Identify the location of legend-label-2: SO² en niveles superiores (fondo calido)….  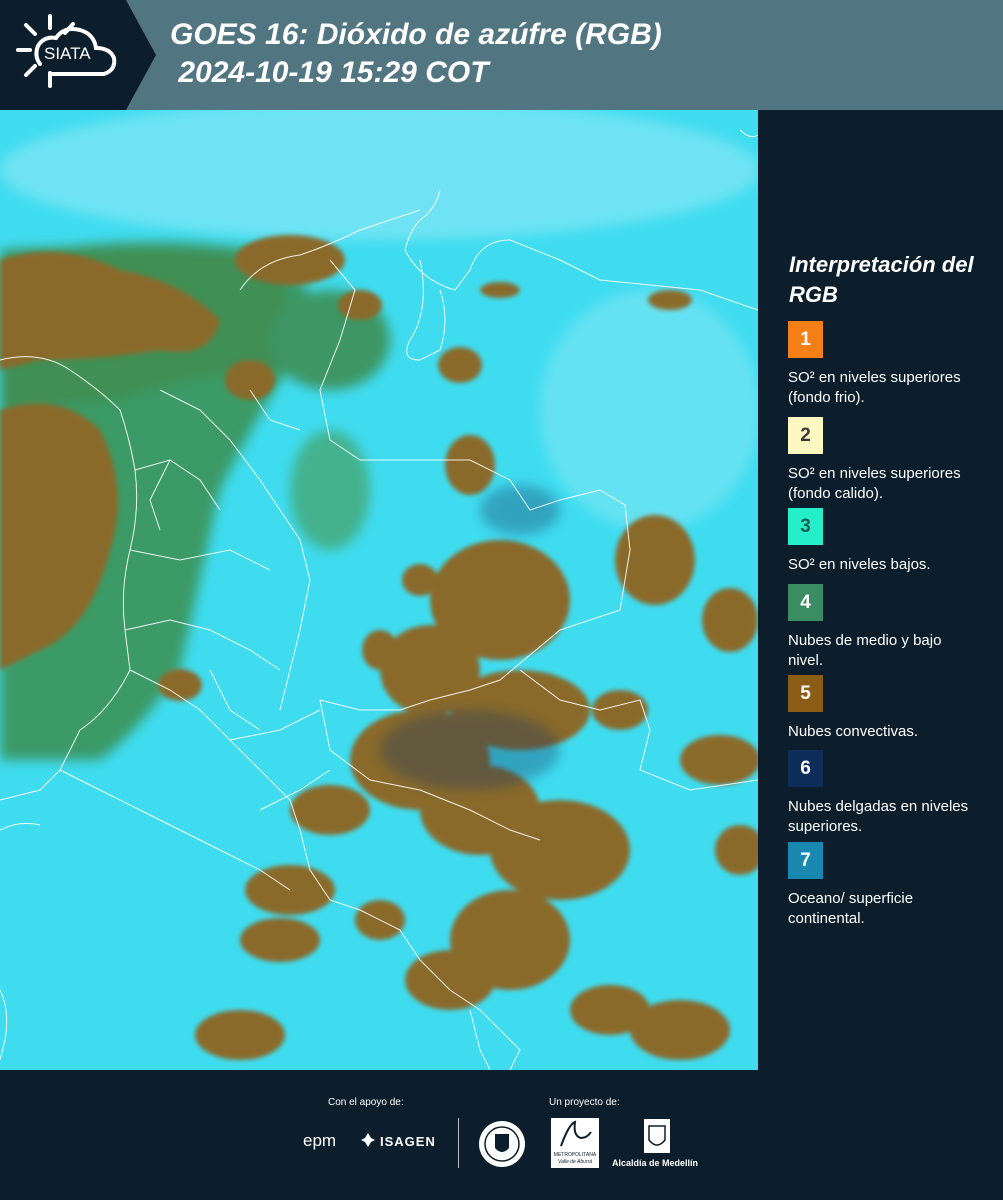
(874, 483).